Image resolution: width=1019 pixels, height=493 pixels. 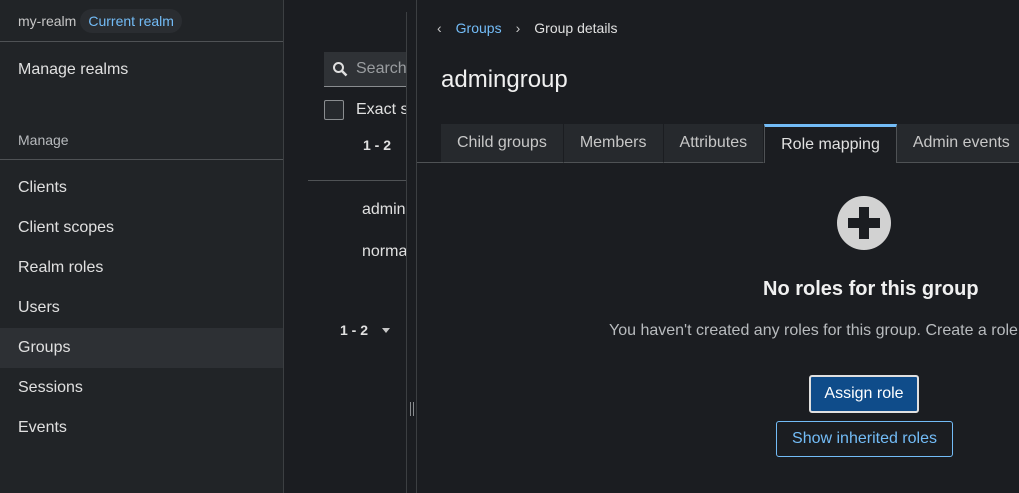 I want to click on exact-search-checkbox, so click(x=334, y=110).